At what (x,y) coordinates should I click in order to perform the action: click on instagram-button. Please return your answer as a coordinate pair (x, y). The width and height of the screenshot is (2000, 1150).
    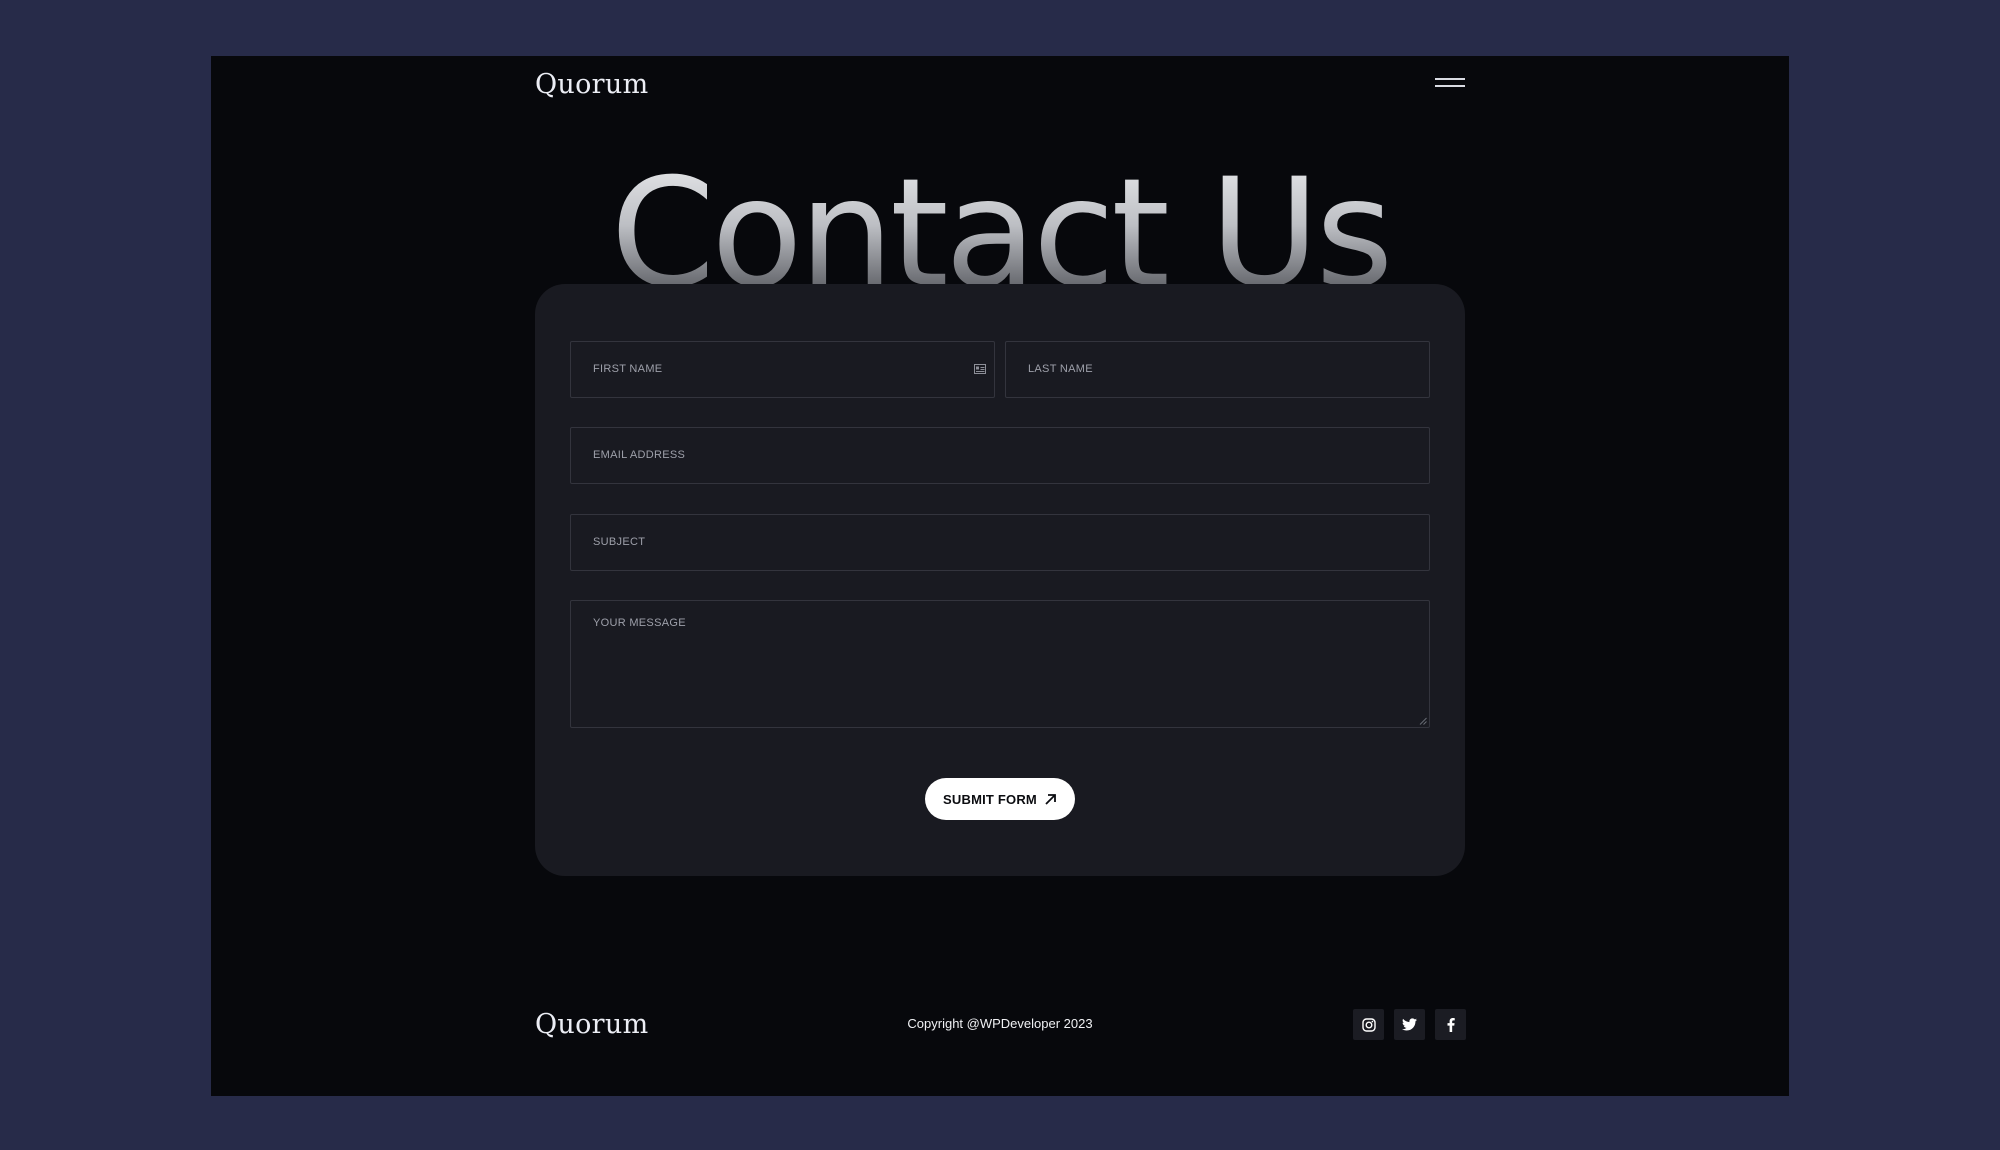
    Looking at the image, I should click on (1368, 1024).